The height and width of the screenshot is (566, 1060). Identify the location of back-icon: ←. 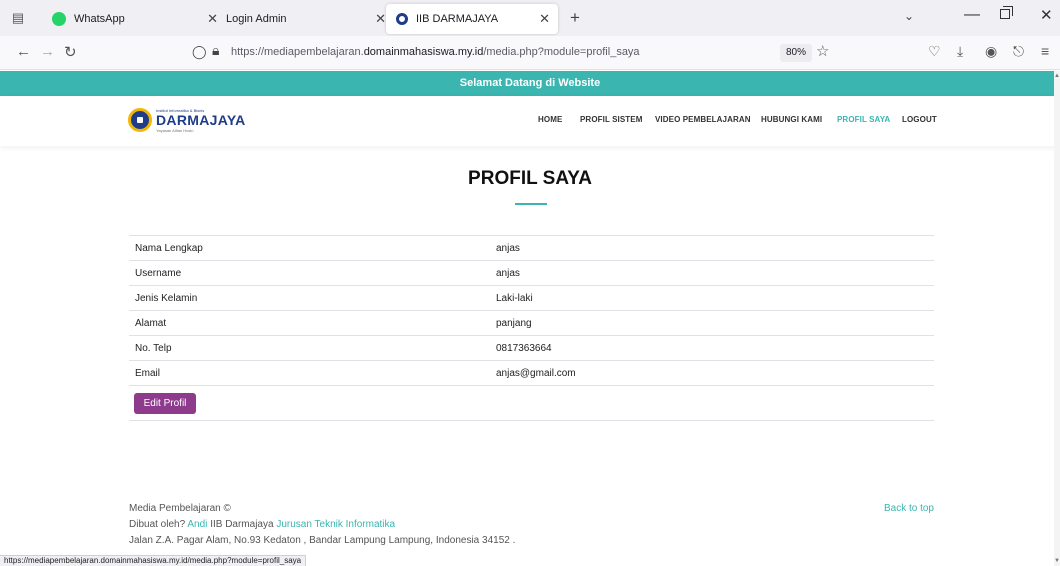
(23, 51).